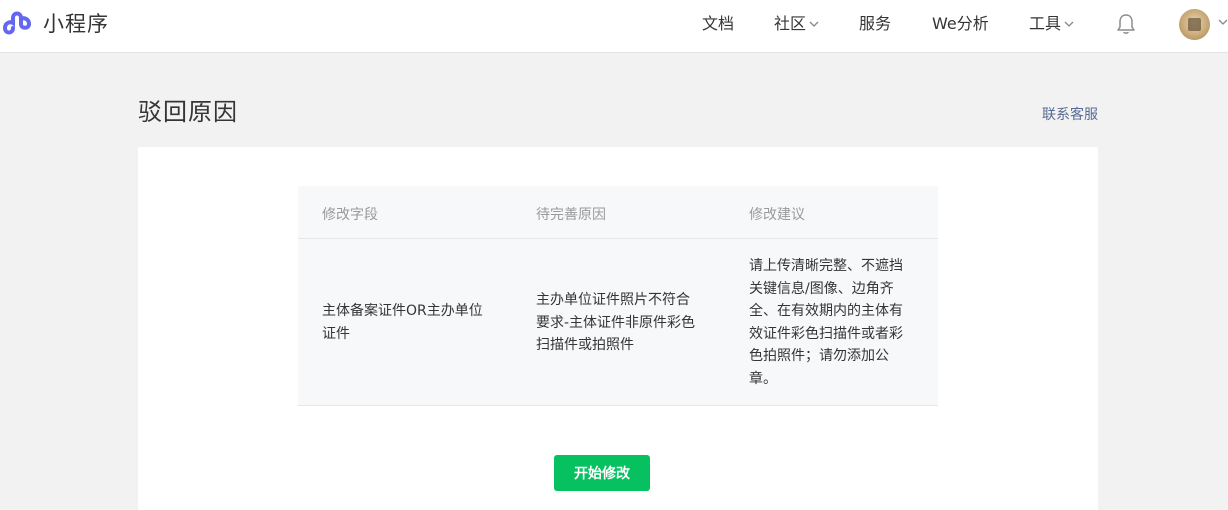 This screenshot has height=510, width=1228. I want to click on column-header-reason: 待完善原因, so click(571, 215).